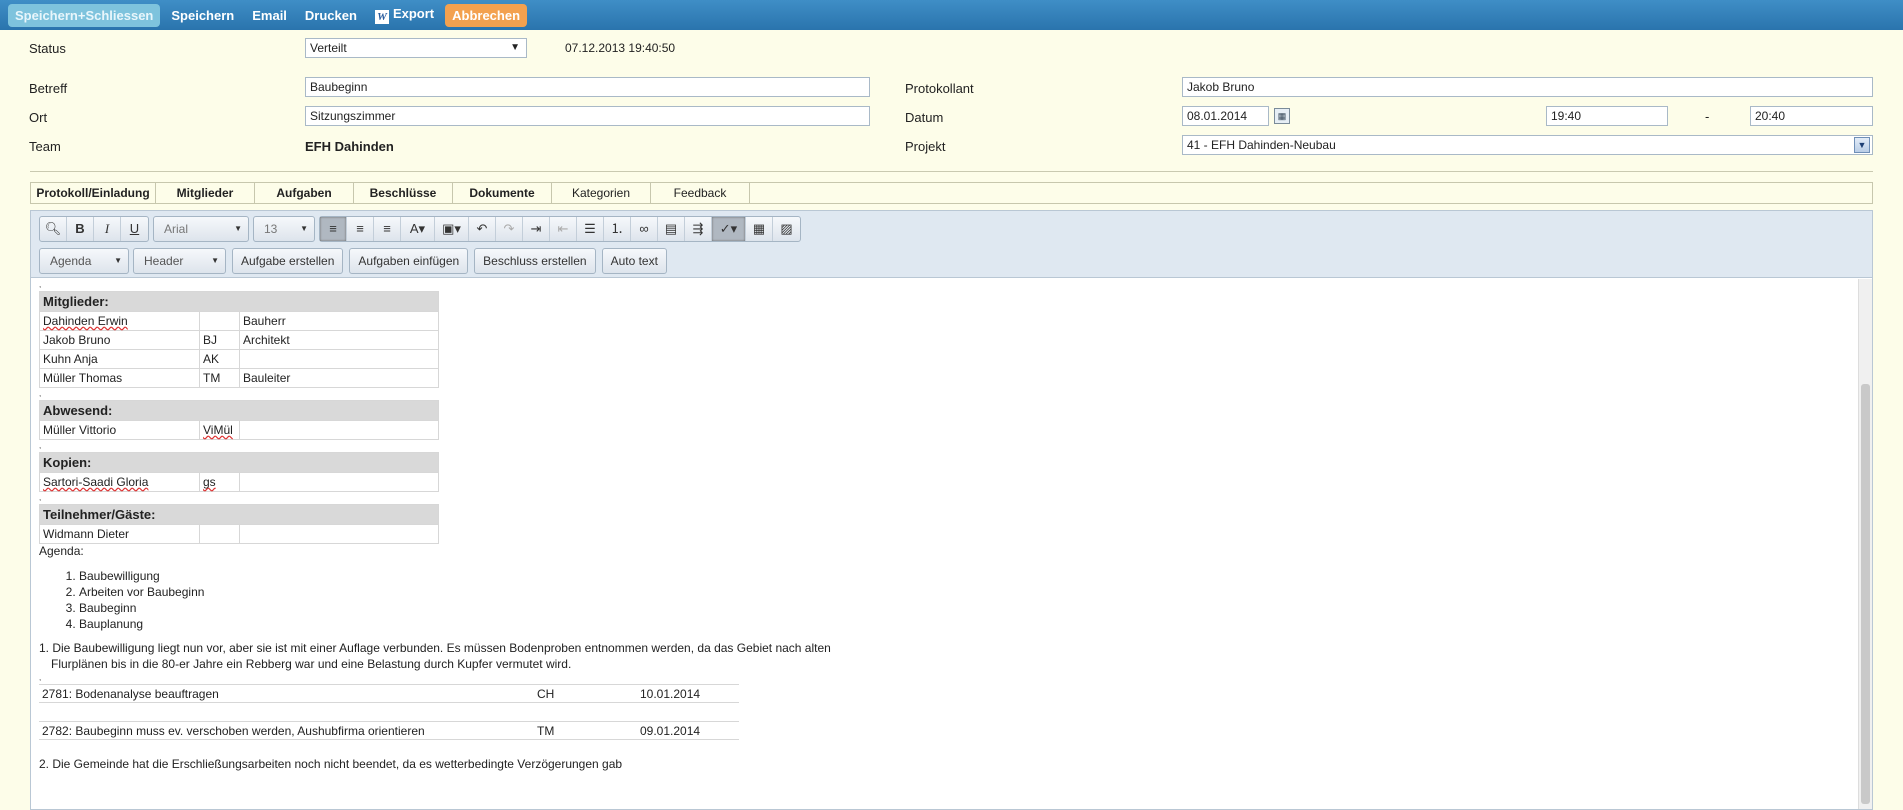  I want to click on table-heading: Abwesend:, so click(239, 410).